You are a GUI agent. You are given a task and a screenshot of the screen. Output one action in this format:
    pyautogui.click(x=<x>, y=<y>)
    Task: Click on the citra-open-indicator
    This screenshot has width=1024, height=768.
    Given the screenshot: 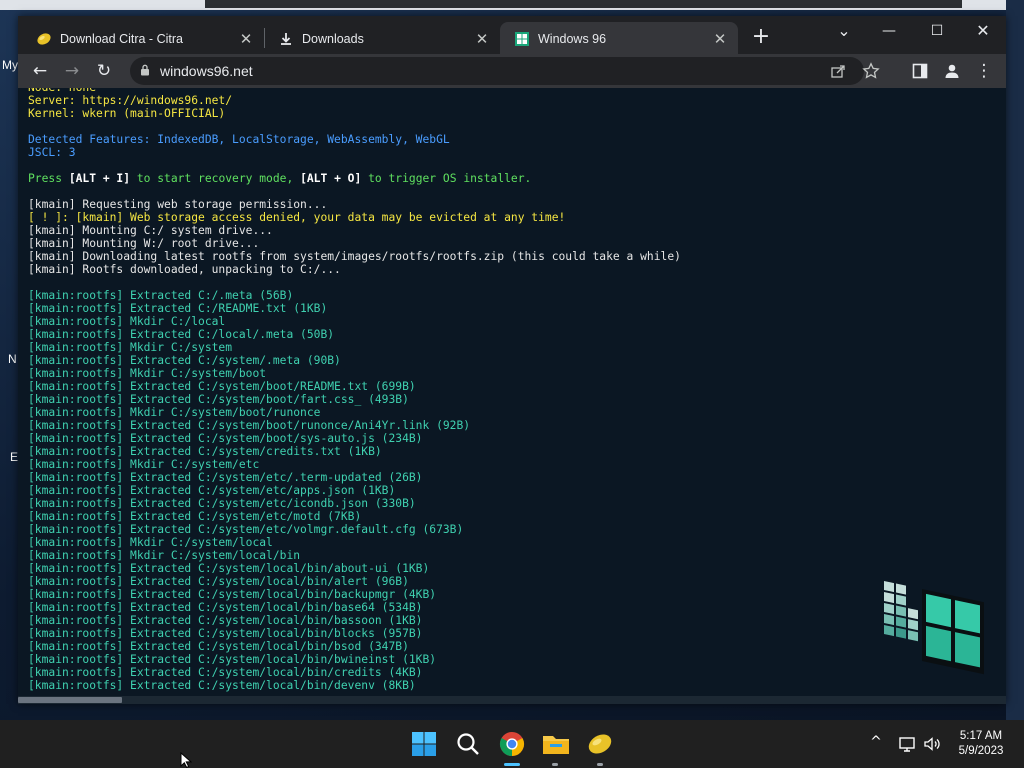 What is the action you would take?
    pyautogui.click(x=600, y=764)
    